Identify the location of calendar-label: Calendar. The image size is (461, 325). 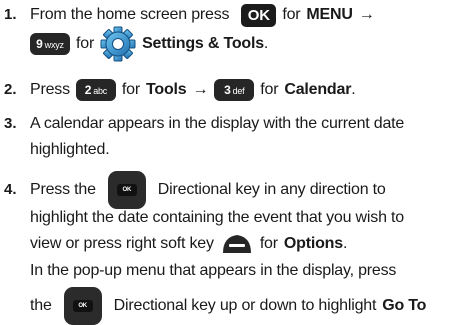
(318, 89).